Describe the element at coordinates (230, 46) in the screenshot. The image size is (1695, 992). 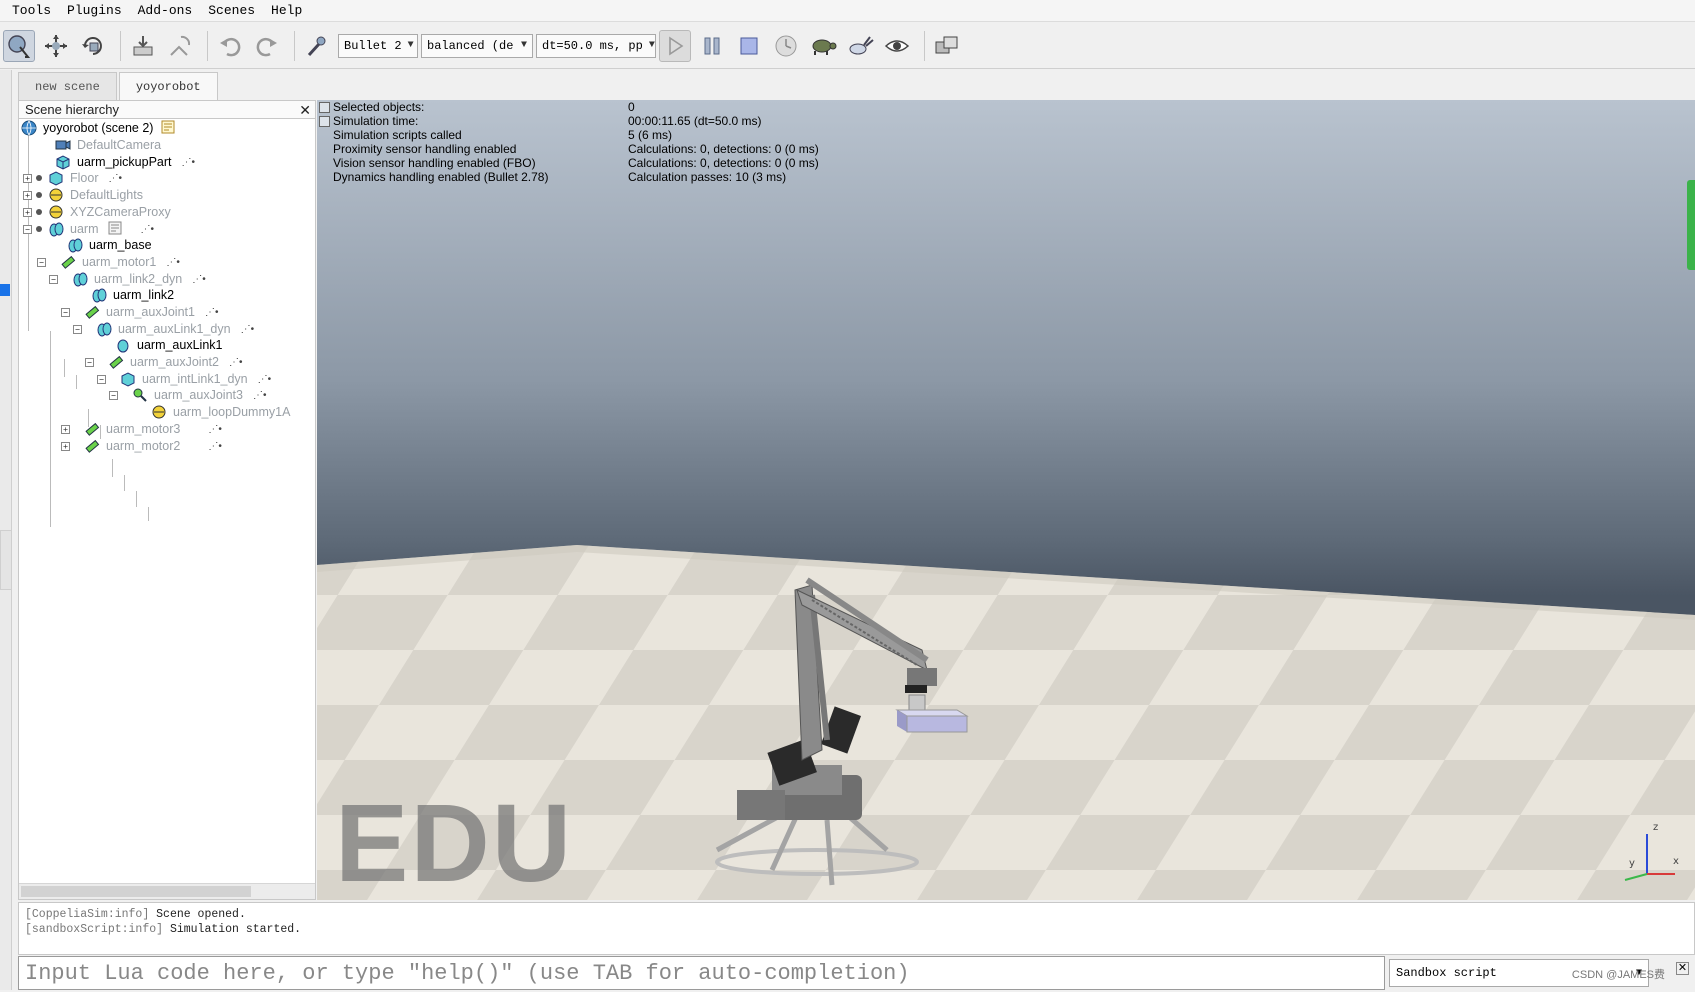
I see `undo-button` at that location.